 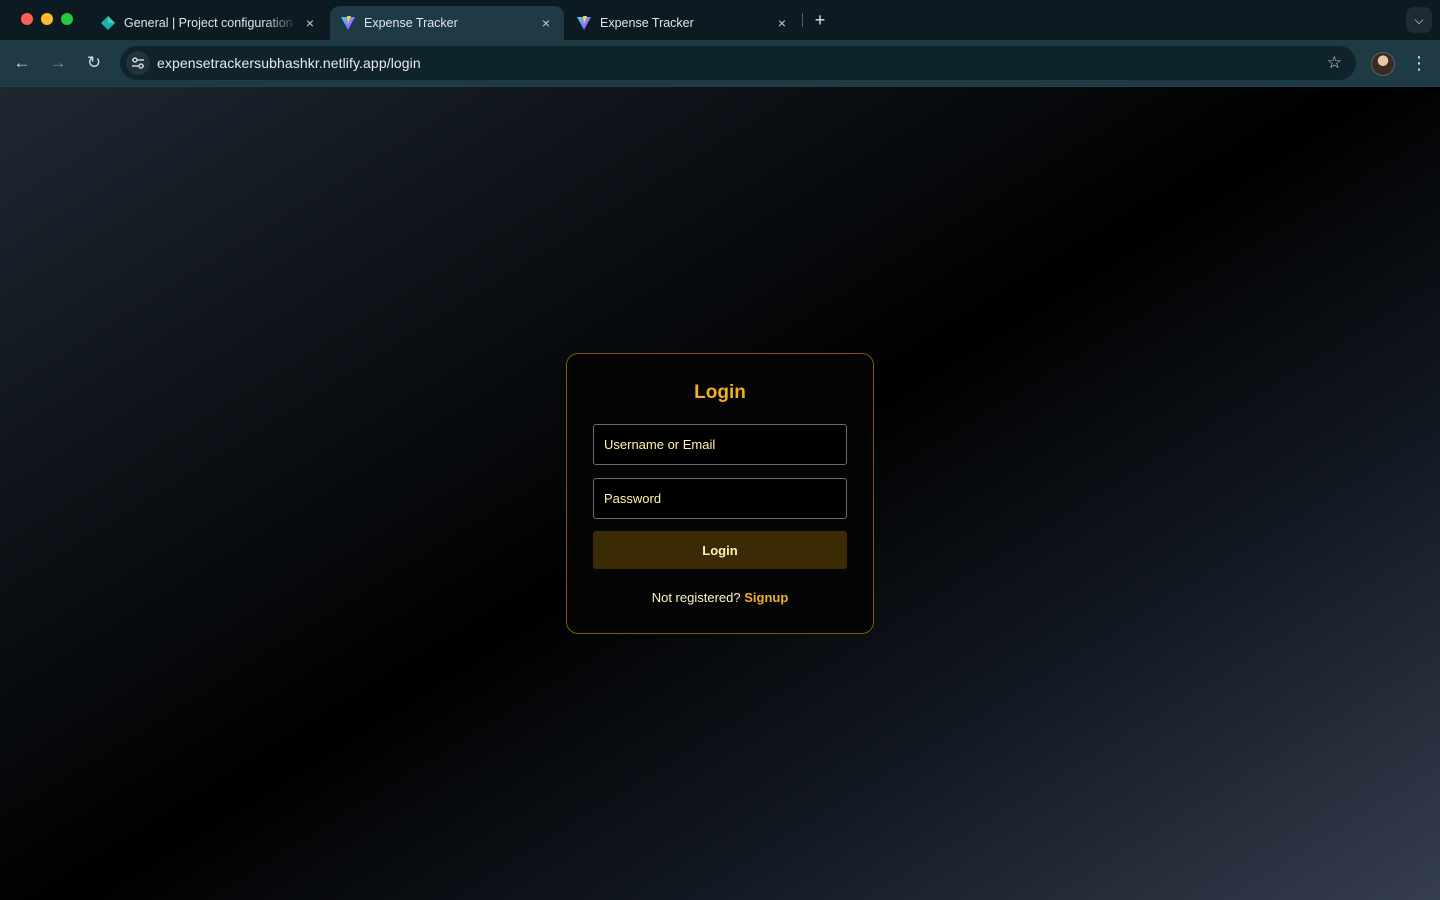 What do you see at coordinates (766, 597) in the screenshot?
I see `signup-link: Signup` at bounding box center [766, 597].